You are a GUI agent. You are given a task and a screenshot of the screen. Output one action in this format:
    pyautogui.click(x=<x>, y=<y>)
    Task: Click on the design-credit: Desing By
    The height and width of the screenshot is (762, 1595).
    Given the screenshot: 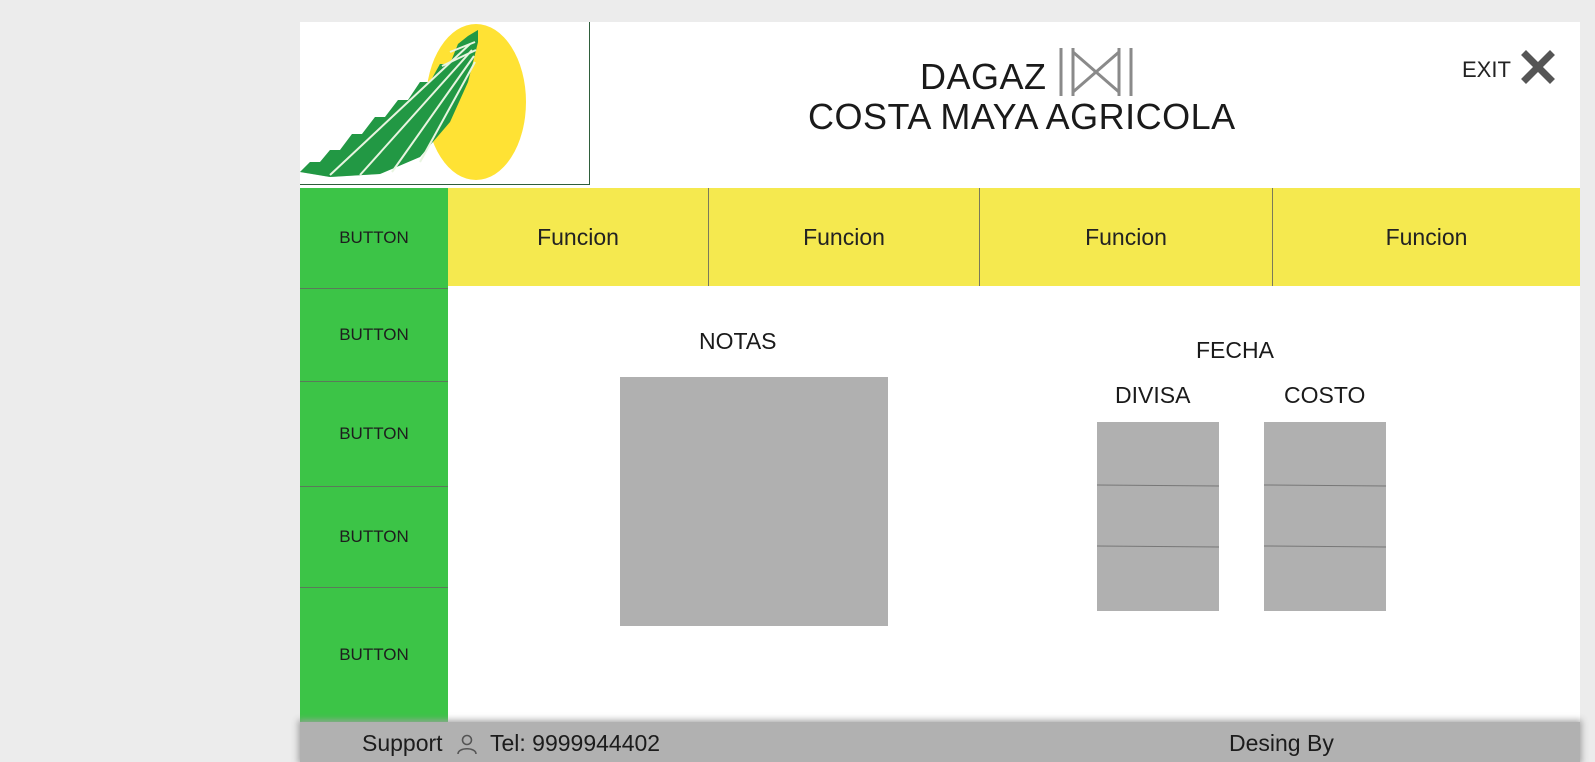 What is the action you would take?
    pyautogui.click(x=1281, y=743)
    